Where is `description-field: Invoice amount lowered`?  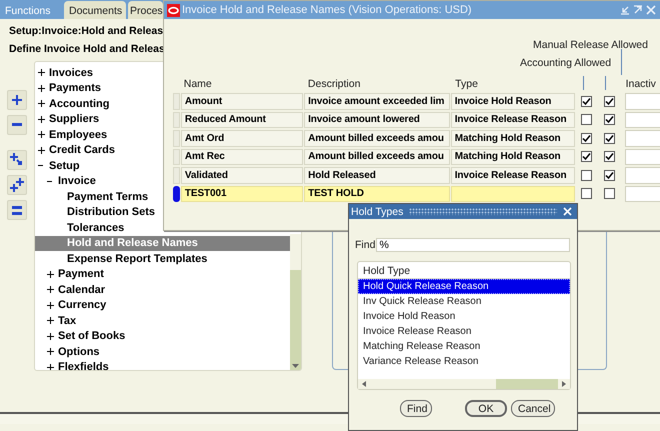 description-field: Invoice amount lowered is located at coordinates (377, 120).